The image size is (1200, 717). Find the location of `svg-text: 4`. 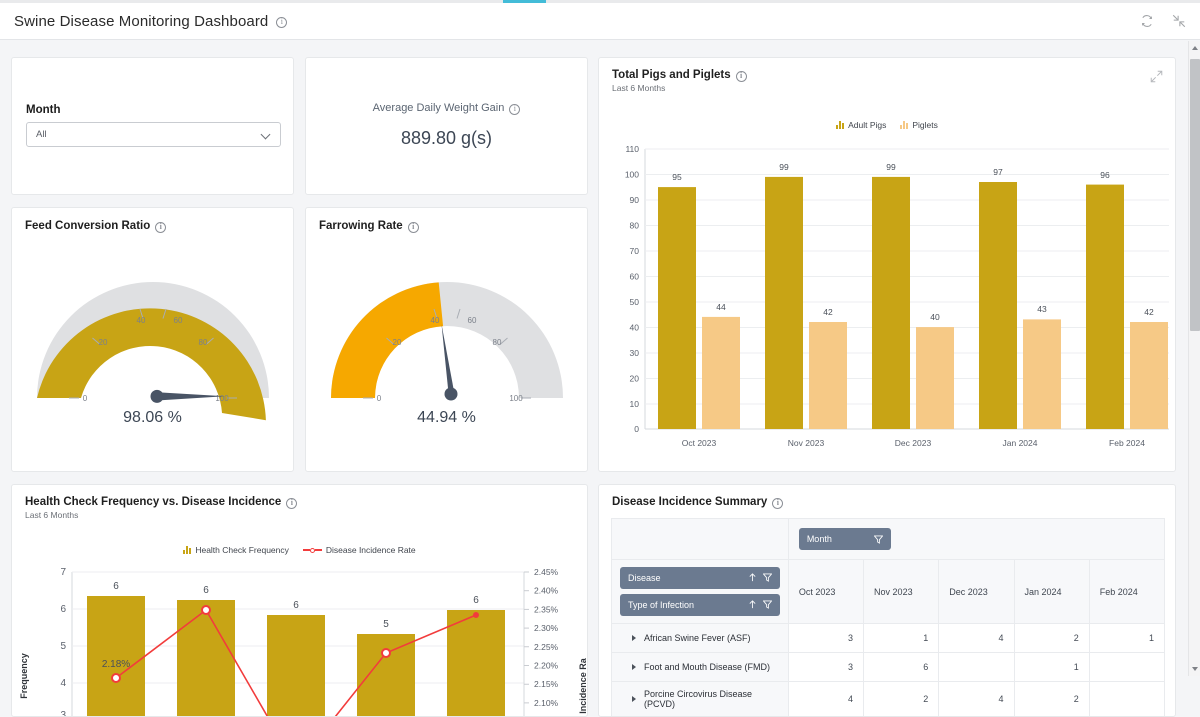

svg-text: 4 is located at coordinates (63, 683).